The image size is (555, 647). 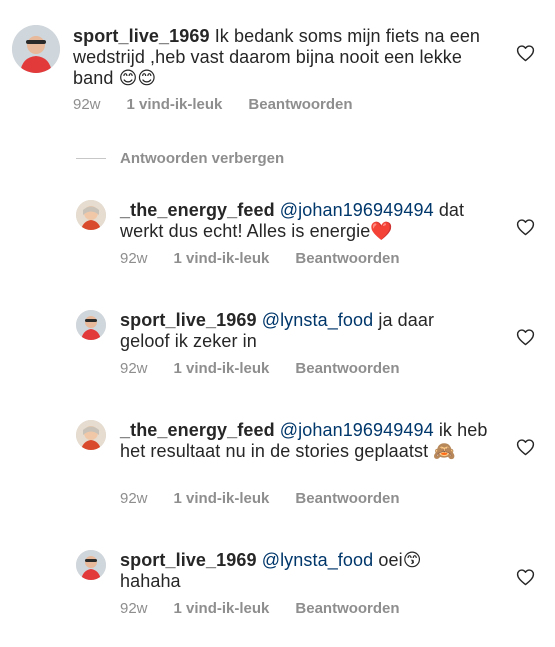 I want to click on see-no-evil-monkey-emoji: 🙈, so click(x=444, y=451).